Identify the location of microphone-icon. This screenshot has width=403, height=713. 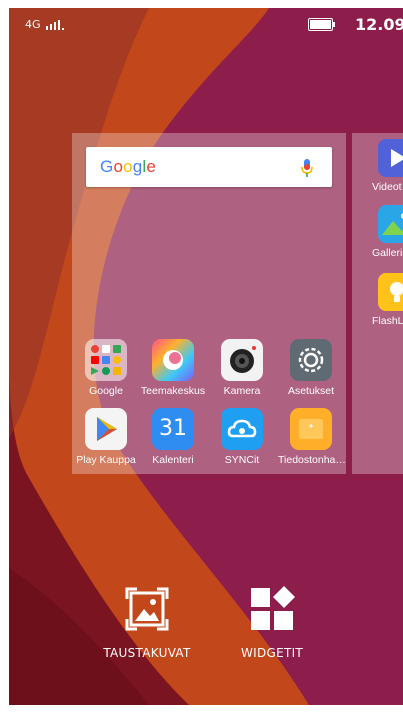
(307, 168).